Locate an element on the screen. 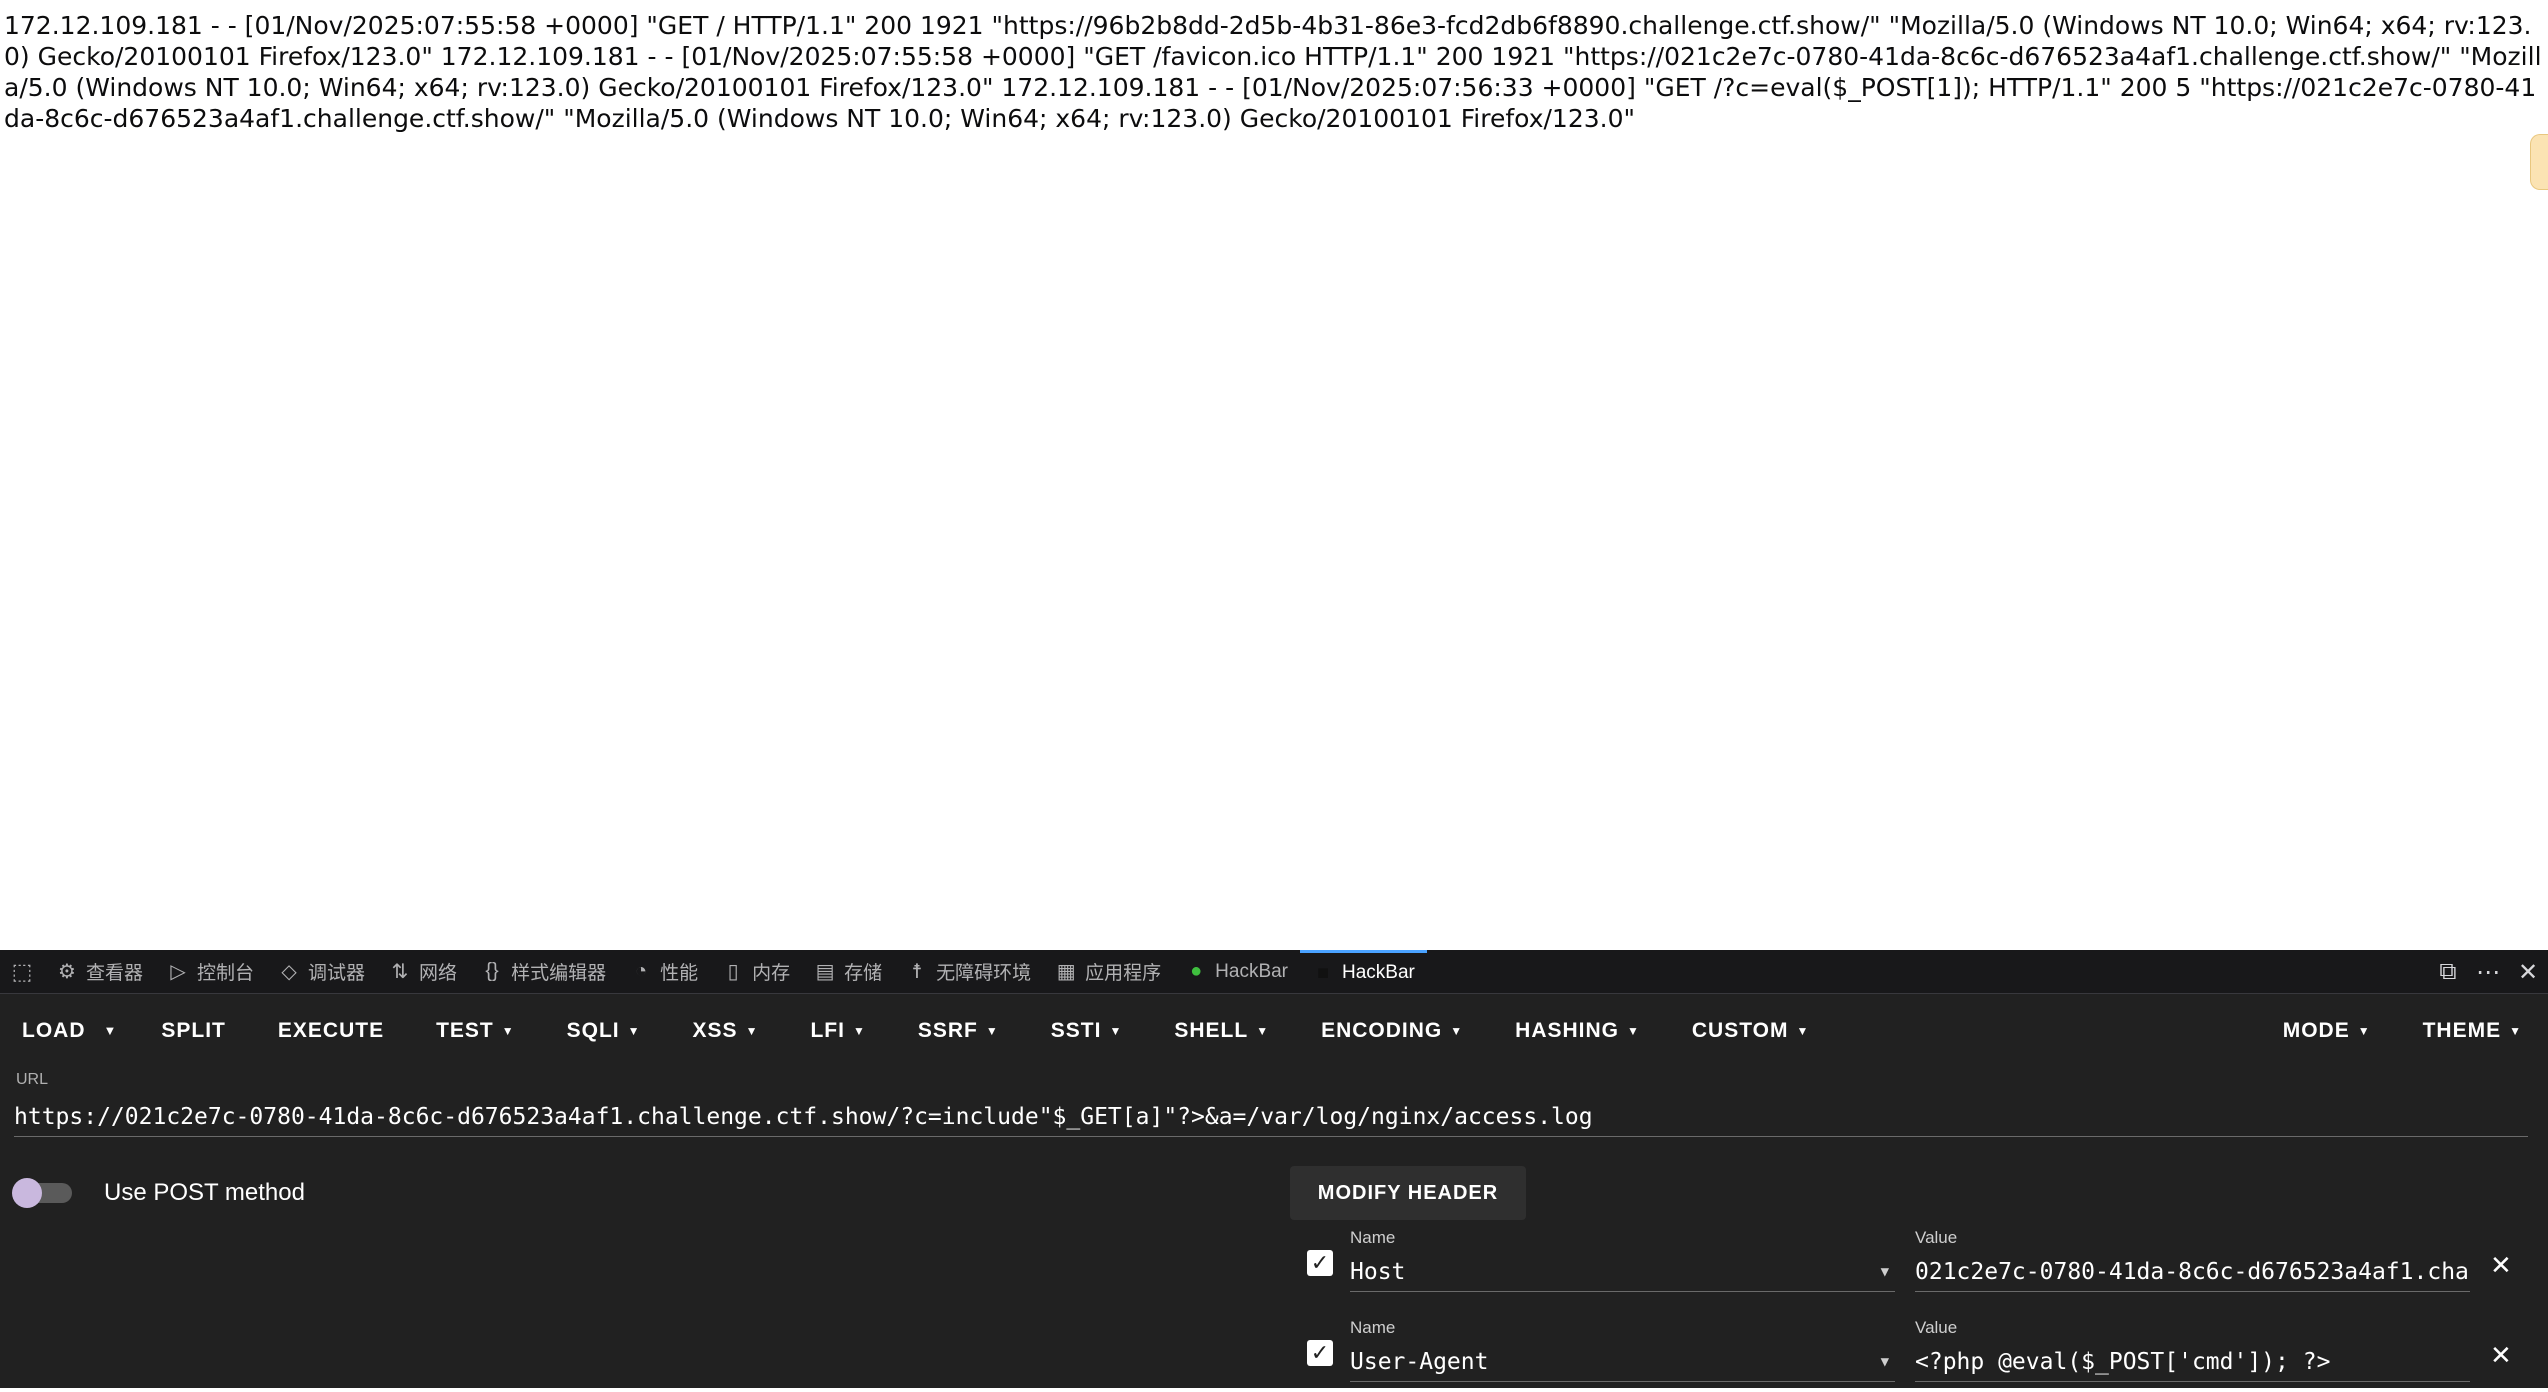 This screenshot has width=2548, height=1392. tab-storage: ▤ 存储 is located at coordinates (848, 972).